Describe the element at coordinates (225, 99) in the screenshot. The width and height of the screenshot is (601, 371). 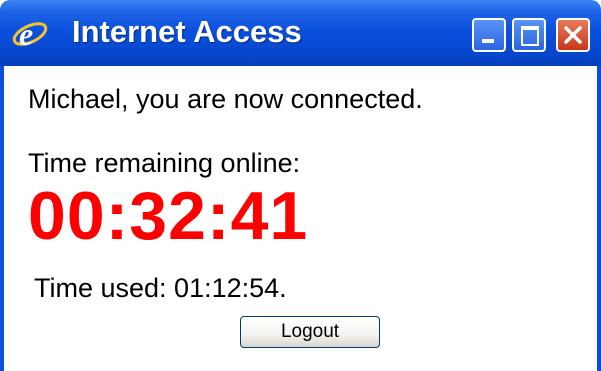
I see `connected-message: Michael, you are now connected.` at that location.